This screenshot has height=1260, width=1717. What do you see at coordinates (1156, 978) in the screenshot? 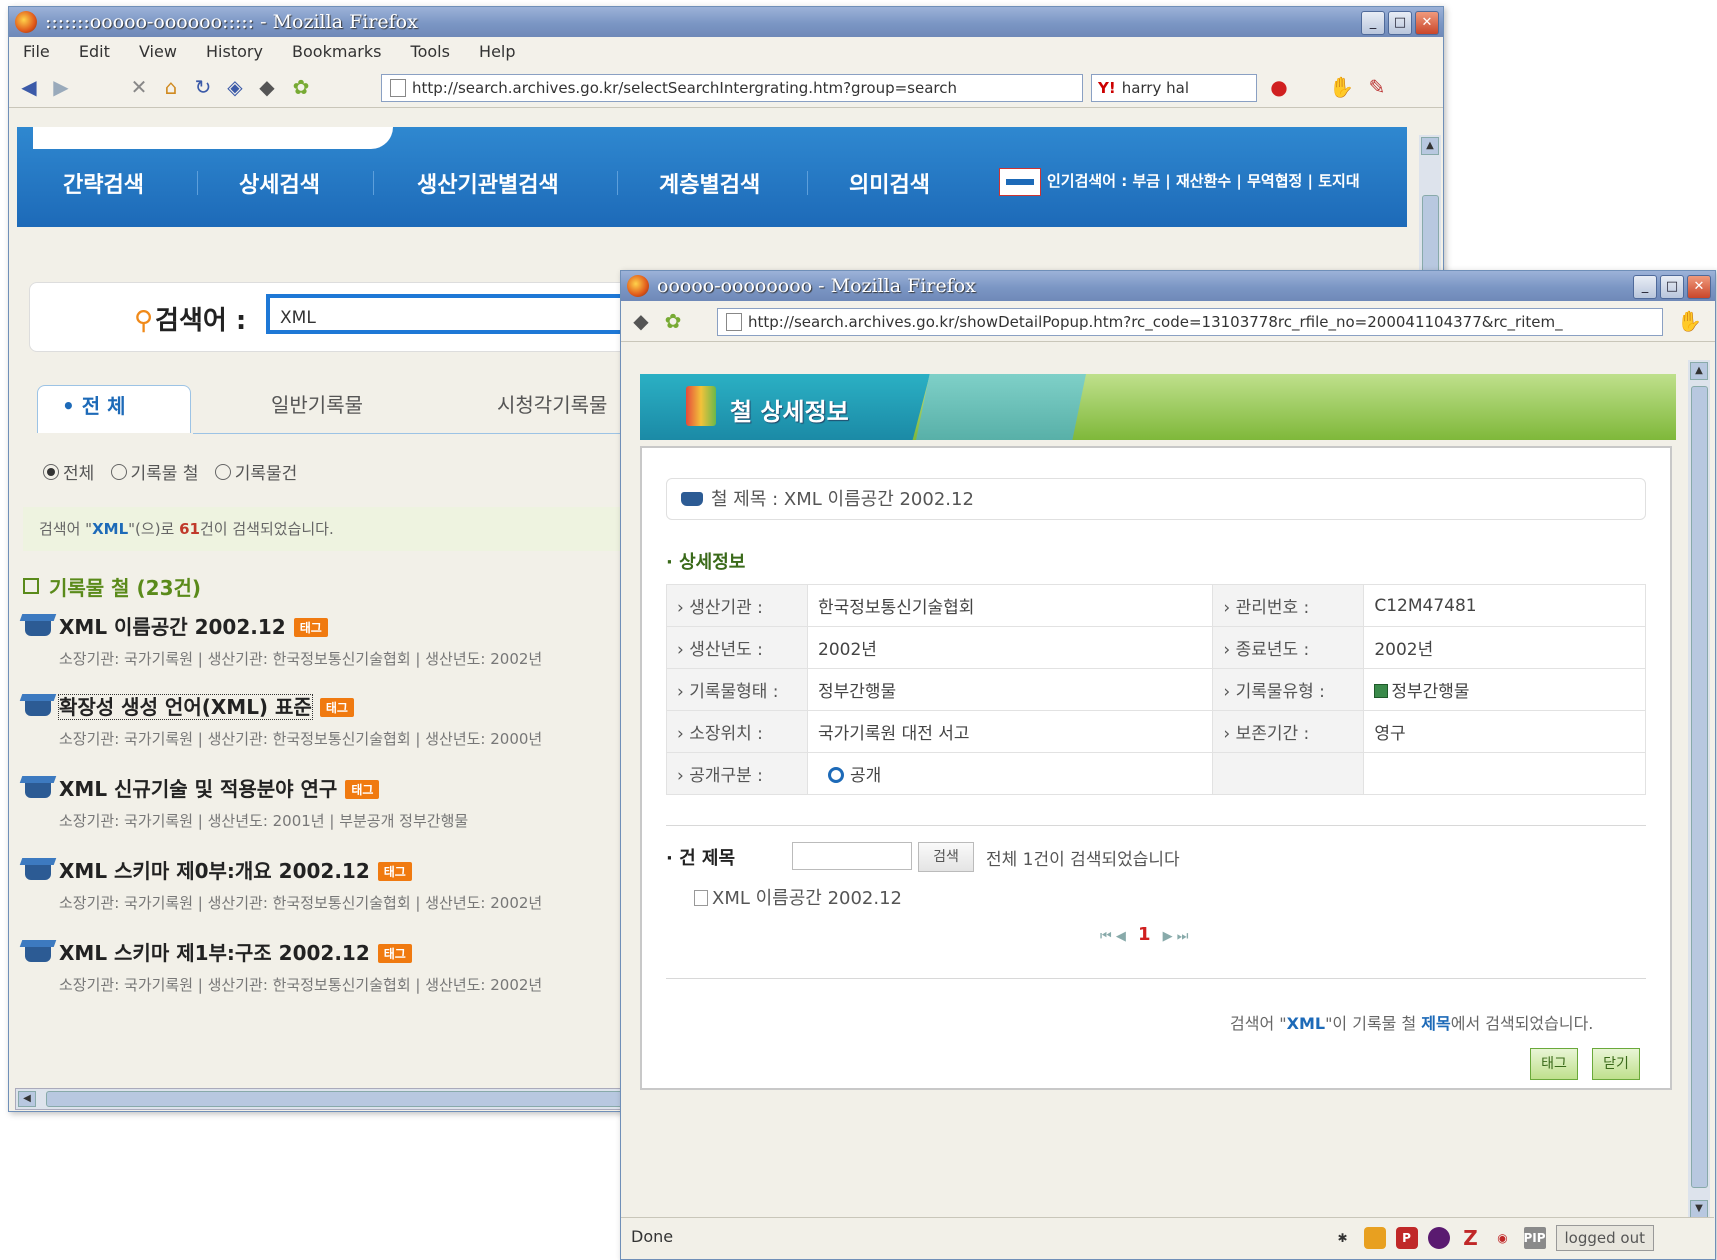
I see `section-divider` at bounding box center [1156, 978].